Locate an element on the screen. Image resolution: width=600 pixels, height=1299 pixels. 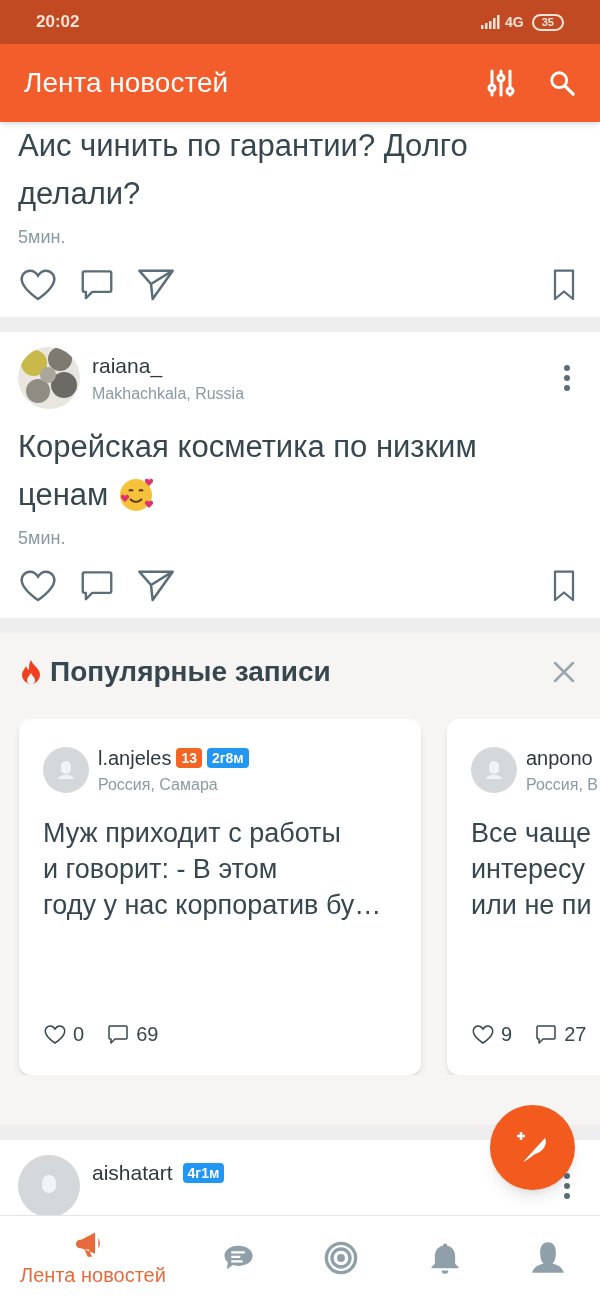
location-text: Россия, Самара is located at coordinates (158, 785).